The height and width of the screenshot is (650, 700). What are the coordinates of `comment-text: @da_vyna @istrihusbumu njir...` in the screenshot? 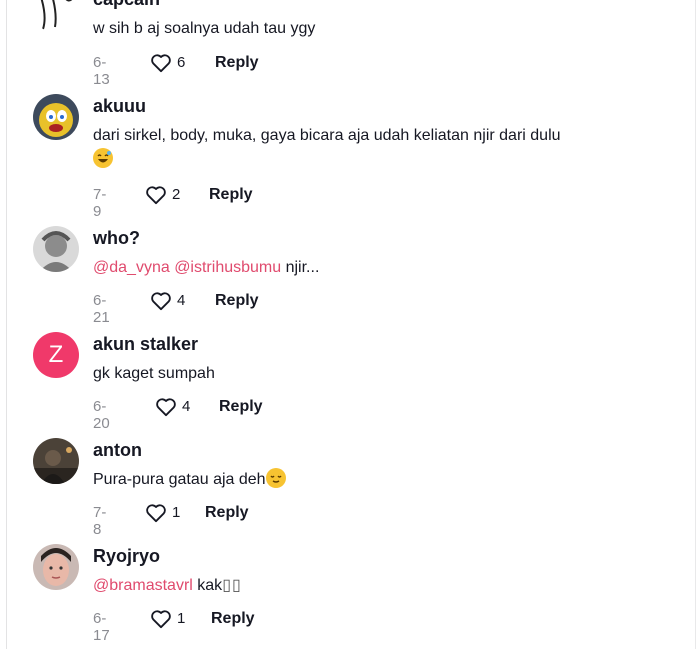 It's located at (373, 268).